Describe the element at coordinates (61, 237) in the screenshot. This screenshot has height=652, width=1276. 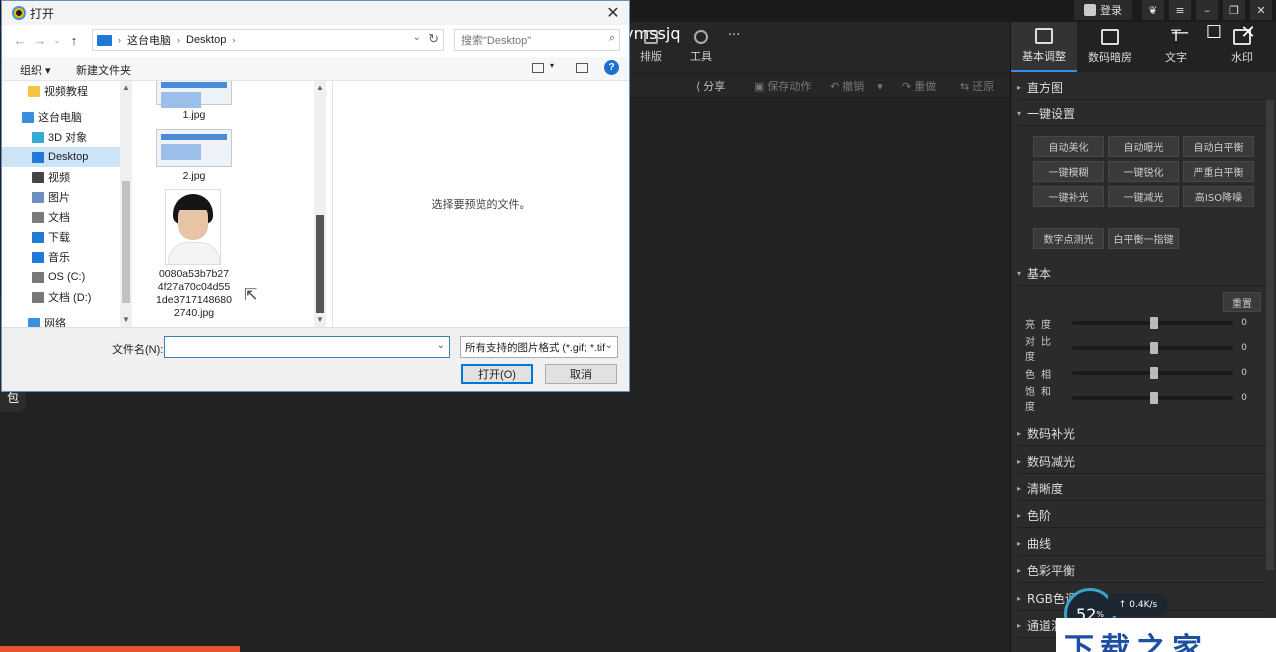
I see `nav-item: 下载` at that location.